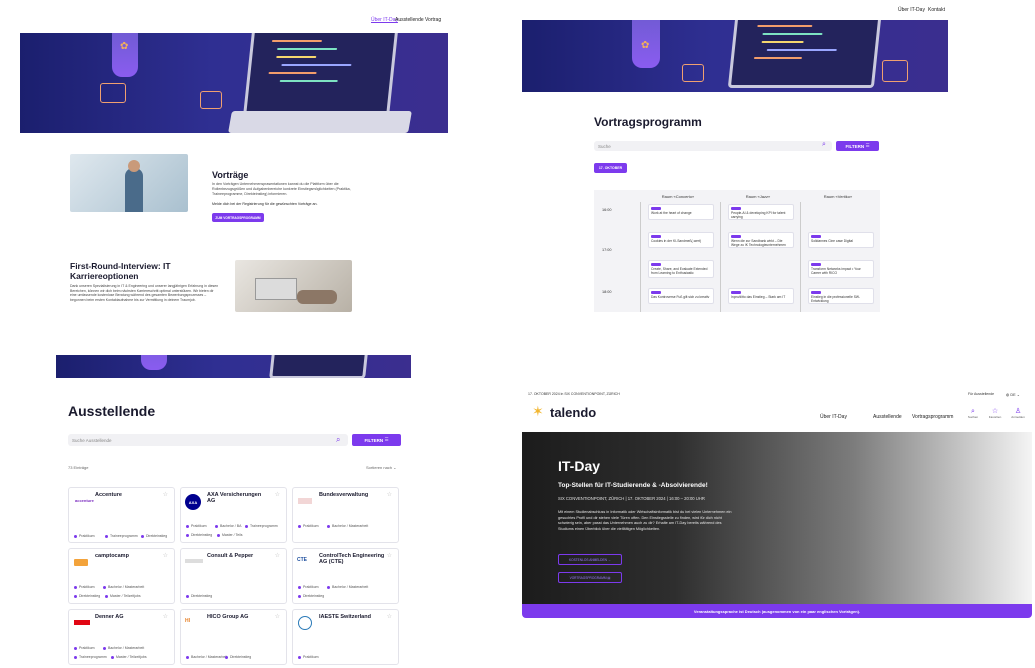  I want to click on exhibitors-title: Ausstellende, so click(112, 411).